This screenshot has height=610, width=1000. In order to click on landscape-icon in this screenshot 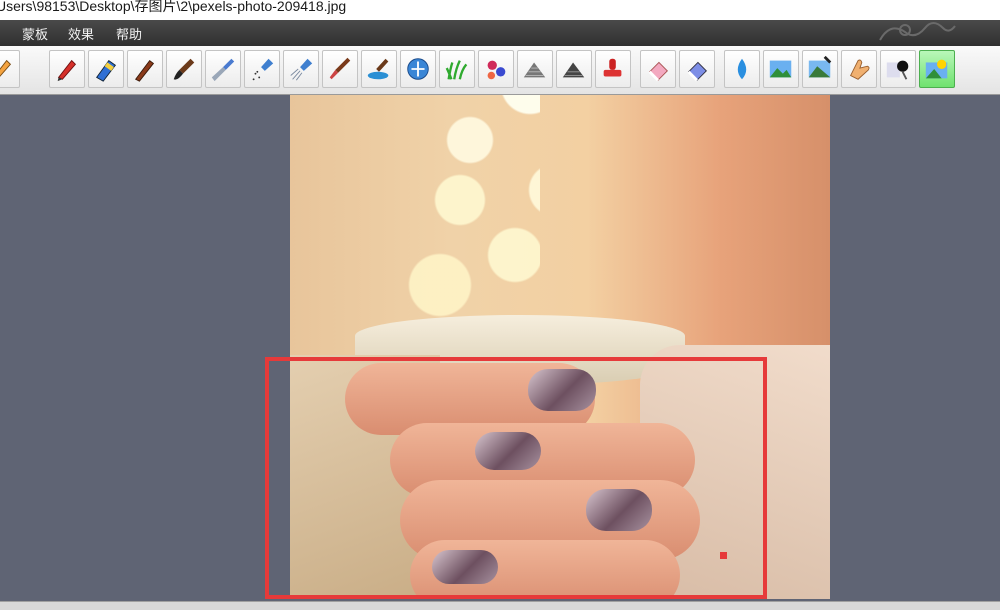, I will do `click(780, 69)`.